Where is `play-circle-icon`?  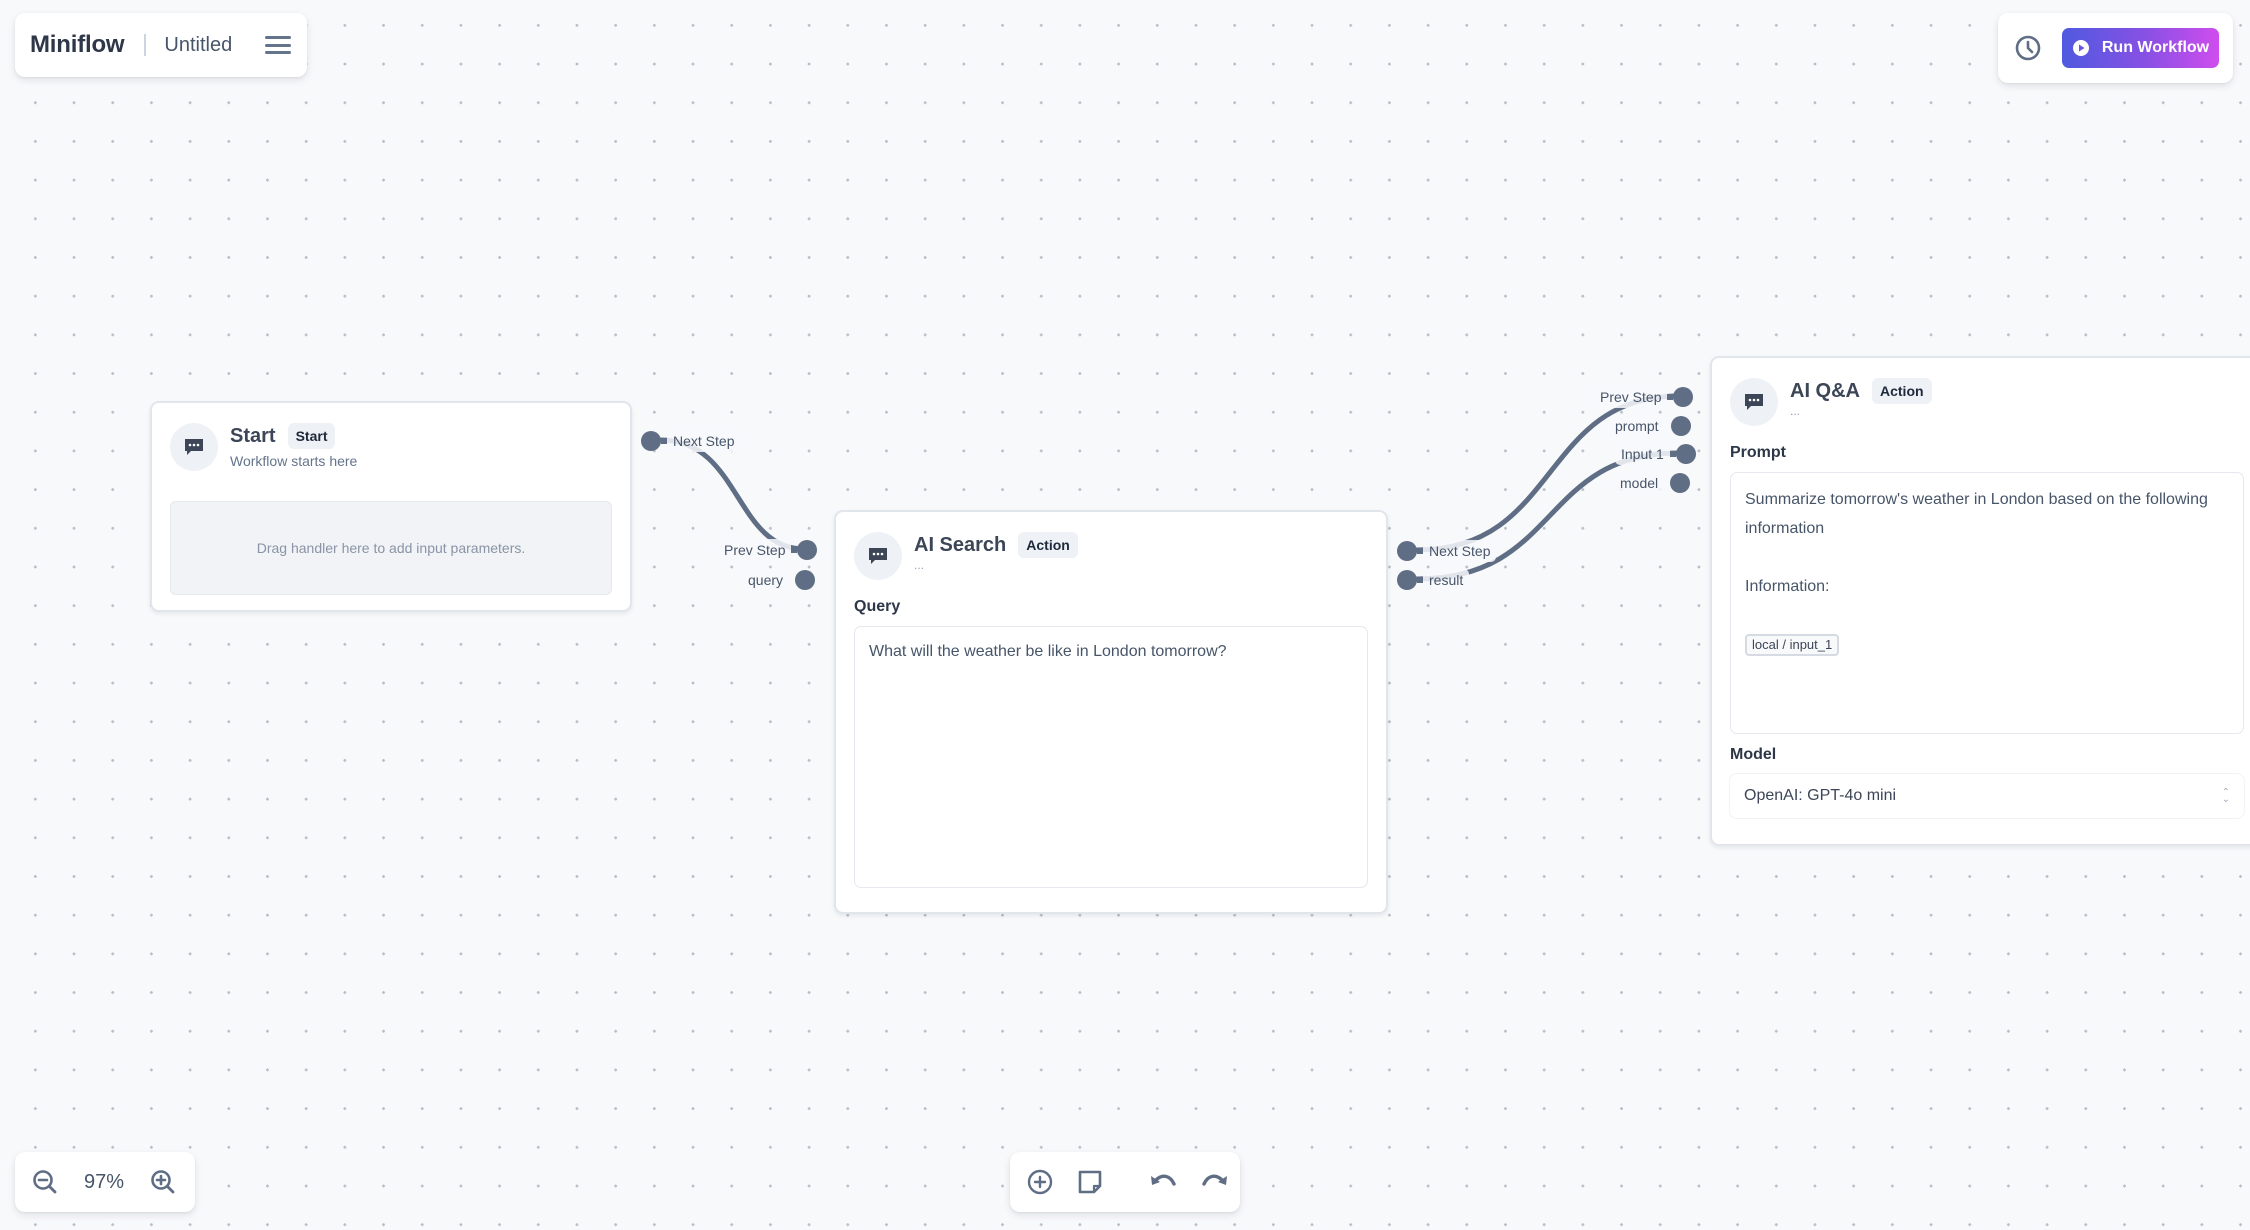
play-circle-icon is located at coordinates (2080, 48).